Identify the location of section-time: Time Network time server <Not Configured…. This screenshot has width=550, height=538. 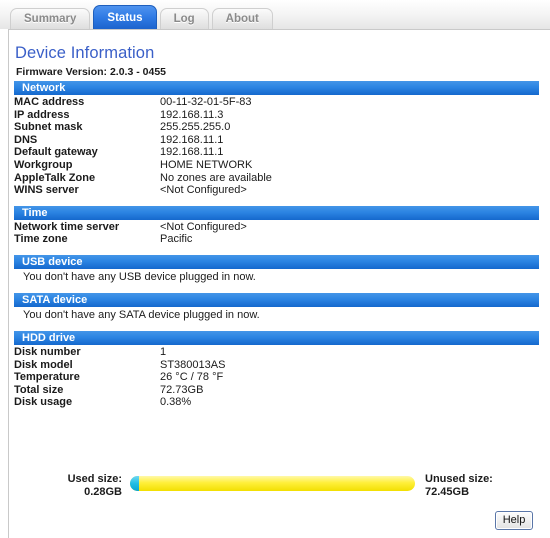
(277, 225).